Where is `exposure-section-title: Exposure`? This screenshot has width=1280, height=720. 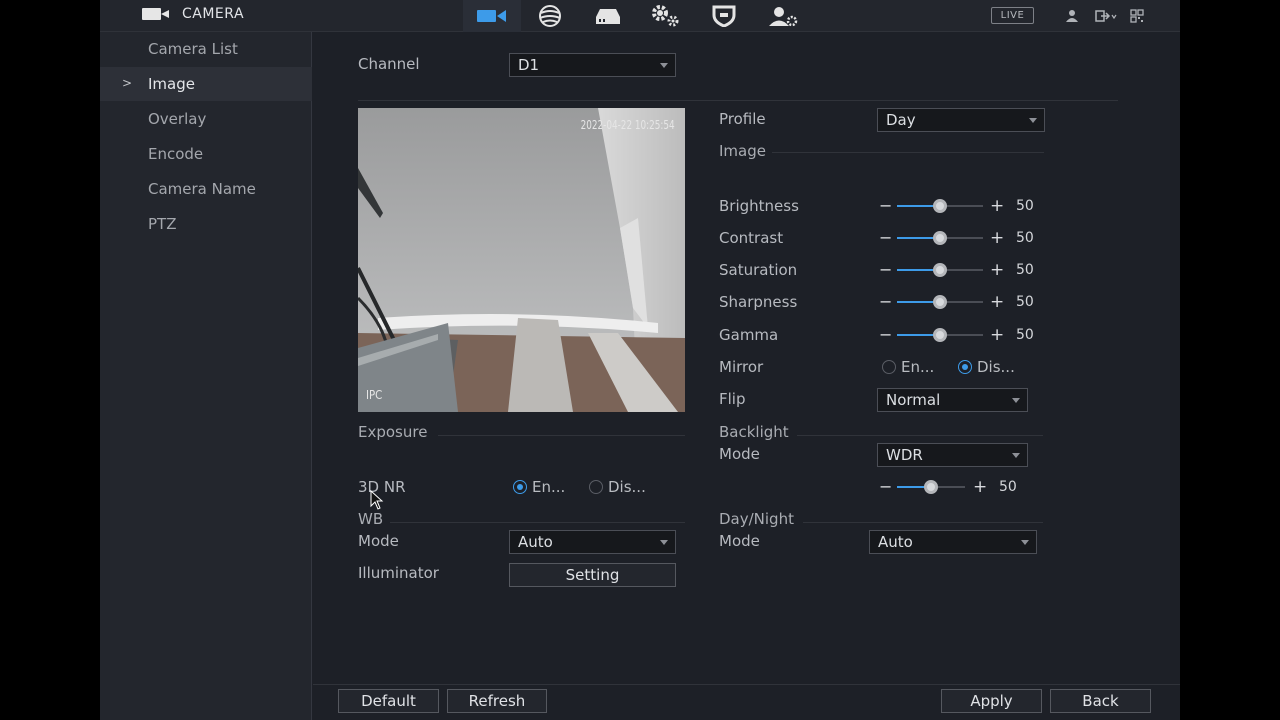 exposure-section-title: Exposure is located at coordinates (393, 432).